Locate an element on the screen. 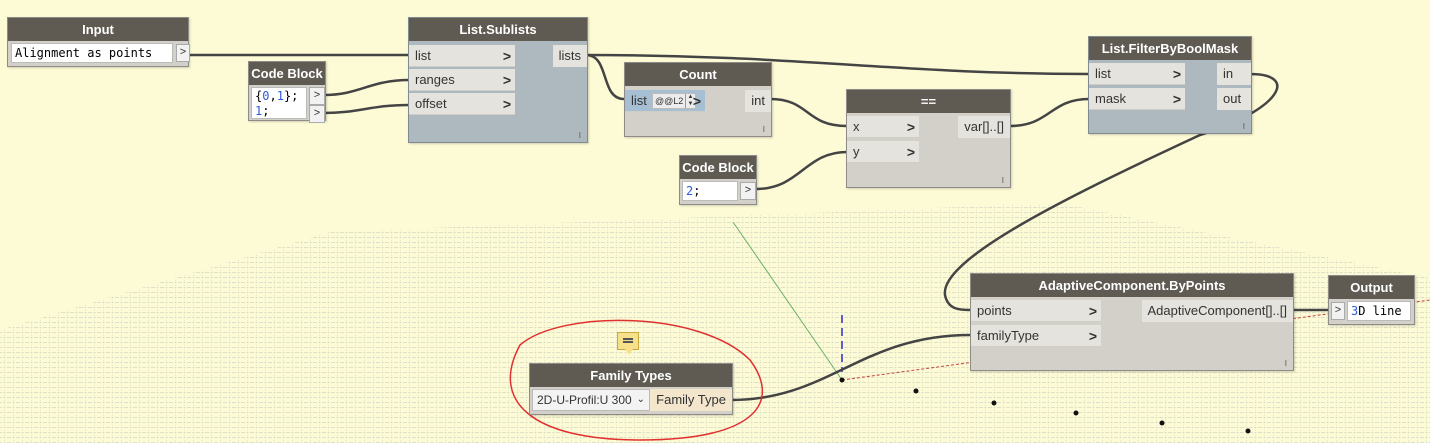 This screenshot has height=443, width=1430. code-block-1-editor: {0,1}; 1; is located at coordinates (279, 103).